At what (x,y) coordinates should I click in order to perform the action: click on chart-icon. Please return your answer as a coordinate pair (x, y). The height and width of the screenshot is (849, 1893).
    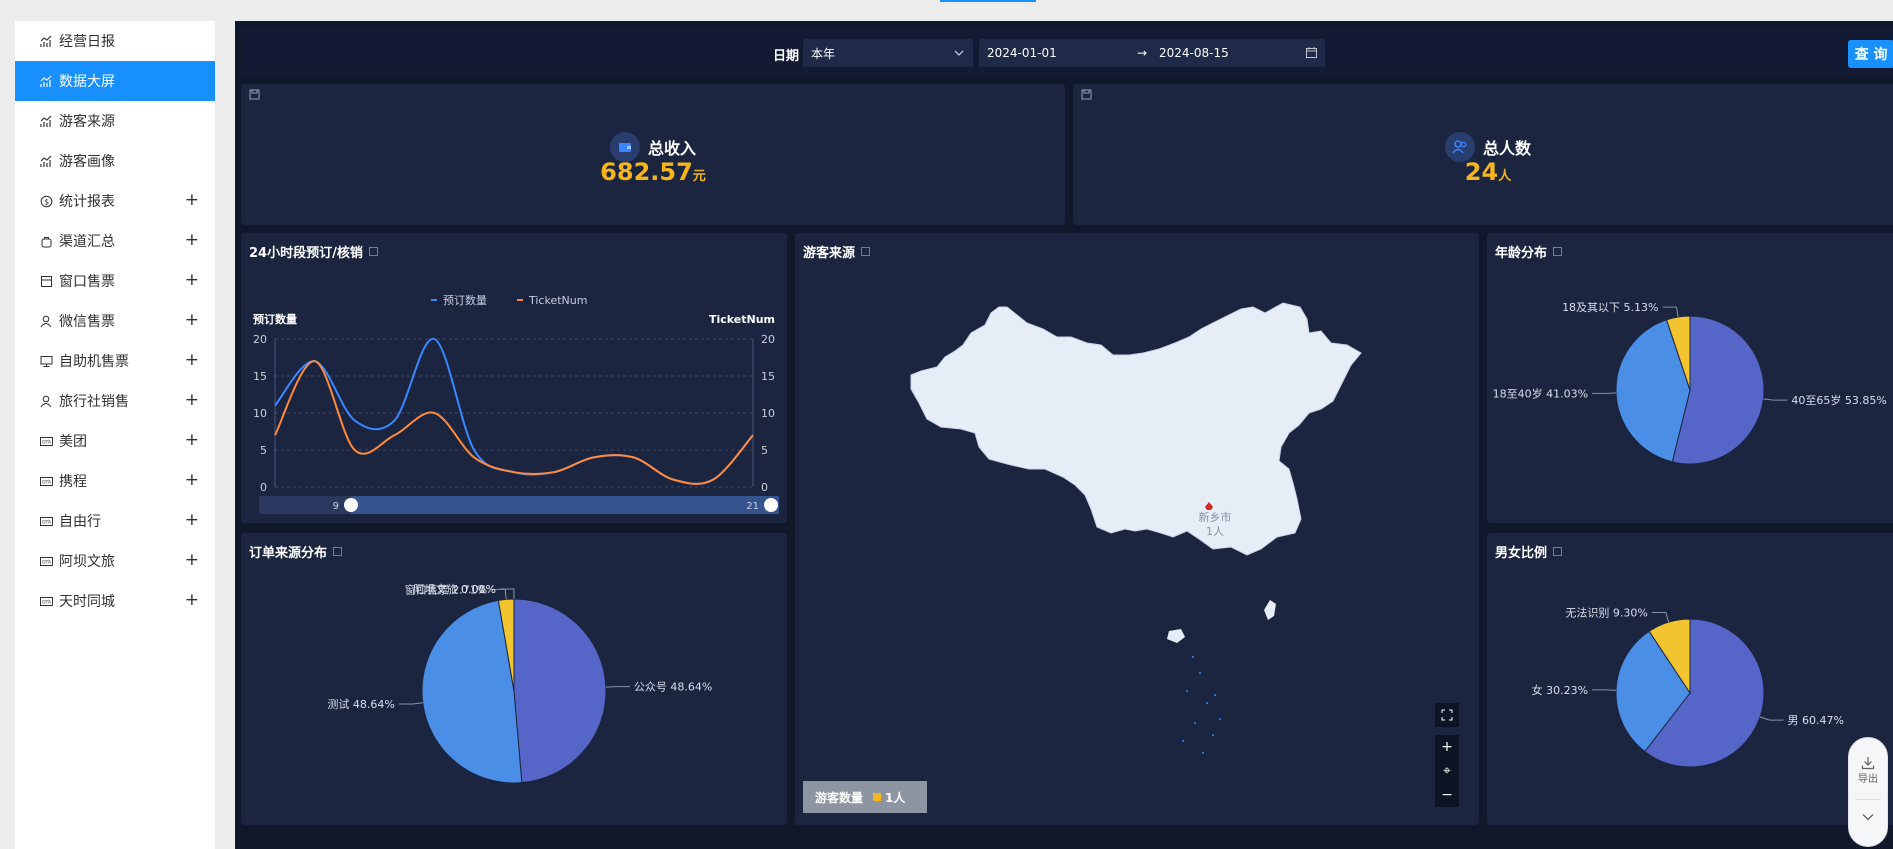
    Looking at the image, I should click on (46, 121).